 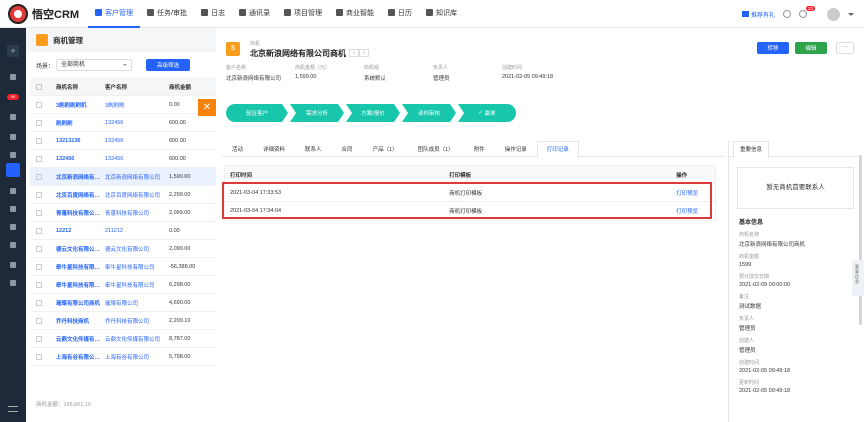 I want to click on customer-name-link: 上海有谷有限公司, so click(x=134, y=357).